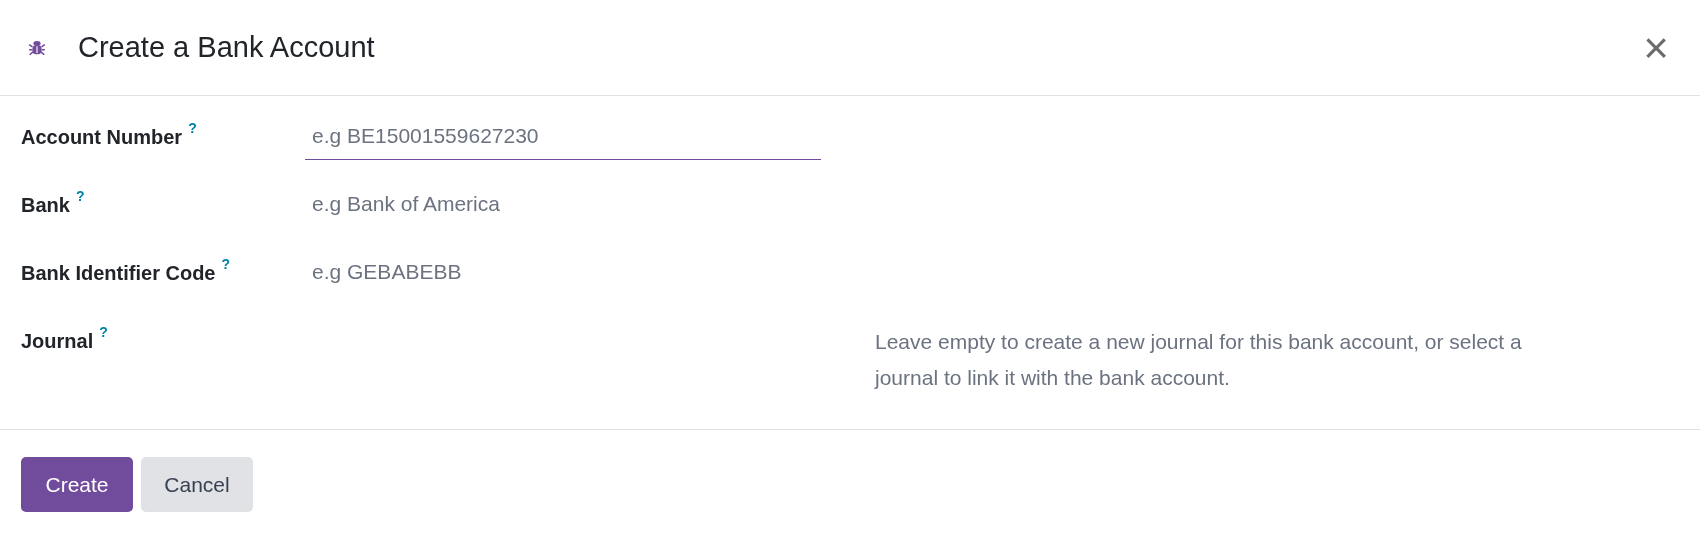 The image size is (1700, 542). What do you see at coordinates (102, 137) in the screenshot?
I see `field-label: Account Number` at bounding box center [102, 137].